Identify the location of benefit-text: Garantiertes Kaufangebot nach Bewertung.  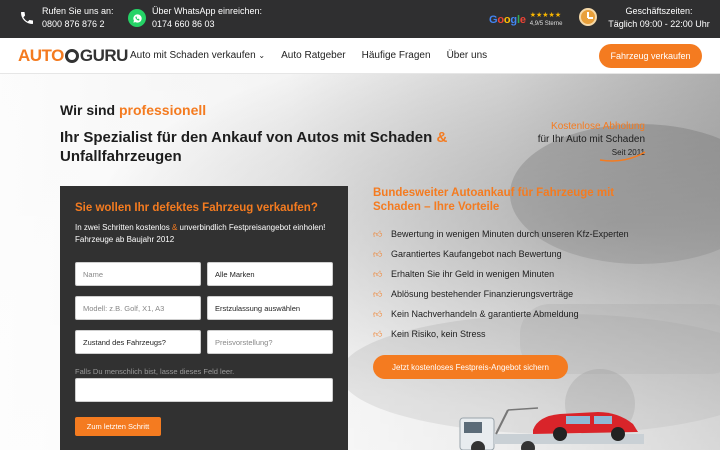
(476, 254).